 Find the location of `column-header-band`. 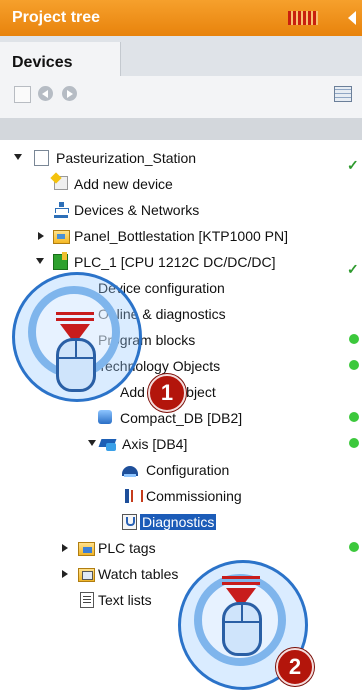

column-header-band is located at coordinates (181, 129).